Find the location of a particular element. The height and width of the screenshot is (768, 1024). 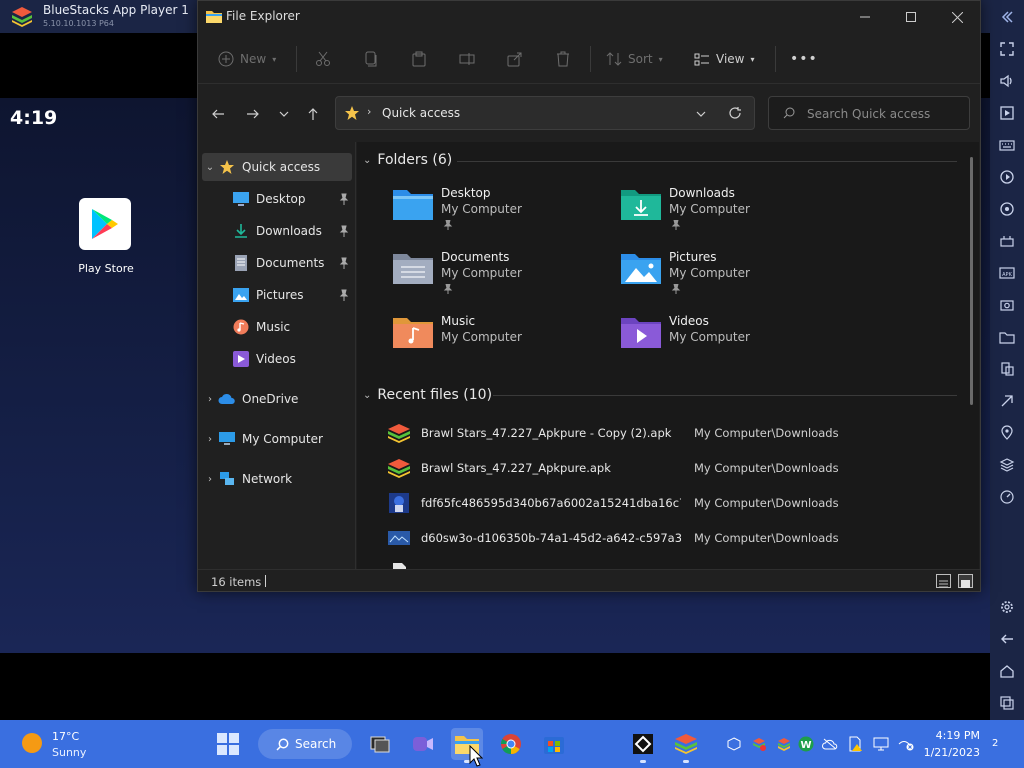

tray-box-icon is located at coordinates (734, 744).